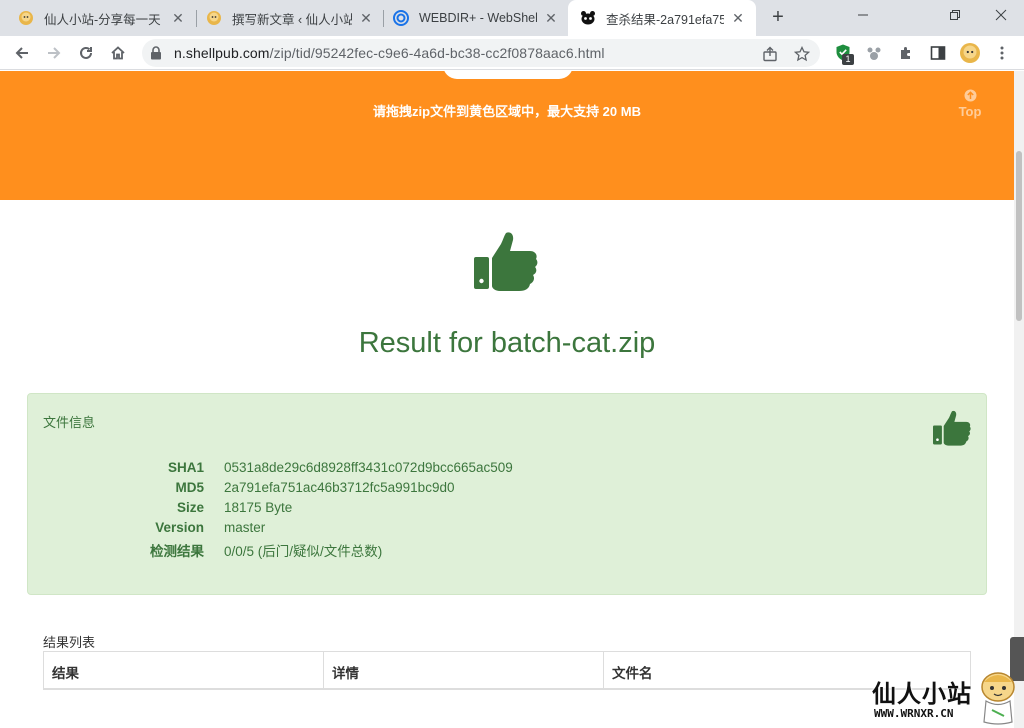 The width and height of the screenshot is (1024, 728). I want to click on shield-extension-icon: 1, so click(844, 54).